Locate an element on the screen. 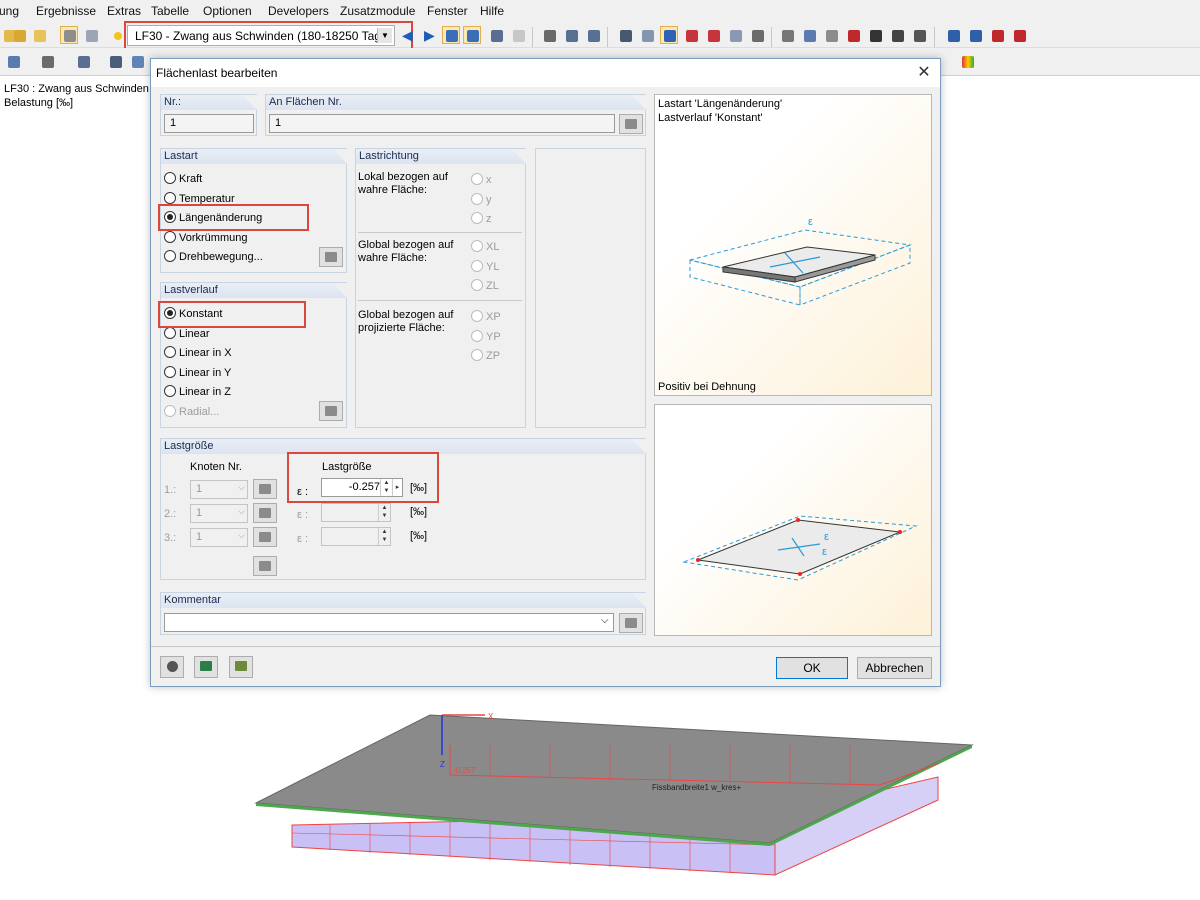 Image resolution: width=1200 pixels, height=900 pixels. menu-hilfe: Hilfe is located at coordinates (492, 11).